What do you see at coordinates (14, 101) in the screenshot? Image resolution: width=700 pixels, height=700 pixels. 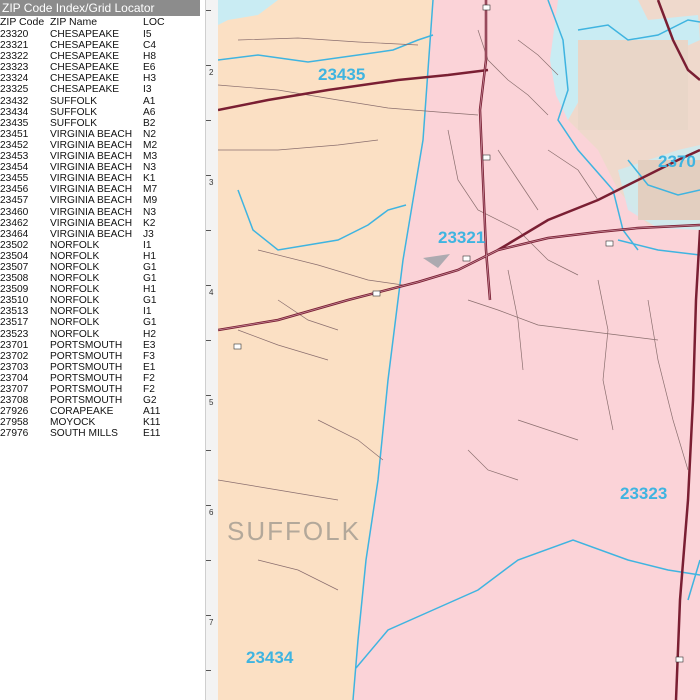 I see `zip-code-cell: 23432` at bounding box center [14, 101].